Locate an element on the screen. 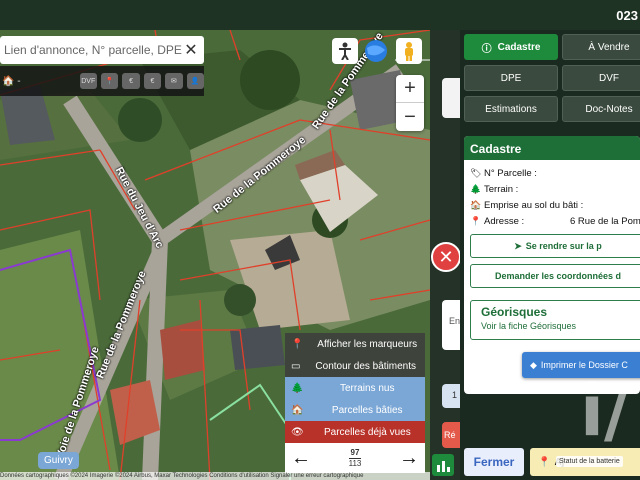 The height and width of the screenshot is (480, 640). georisques-title: Géorisques is located at coordinates (514, 312).